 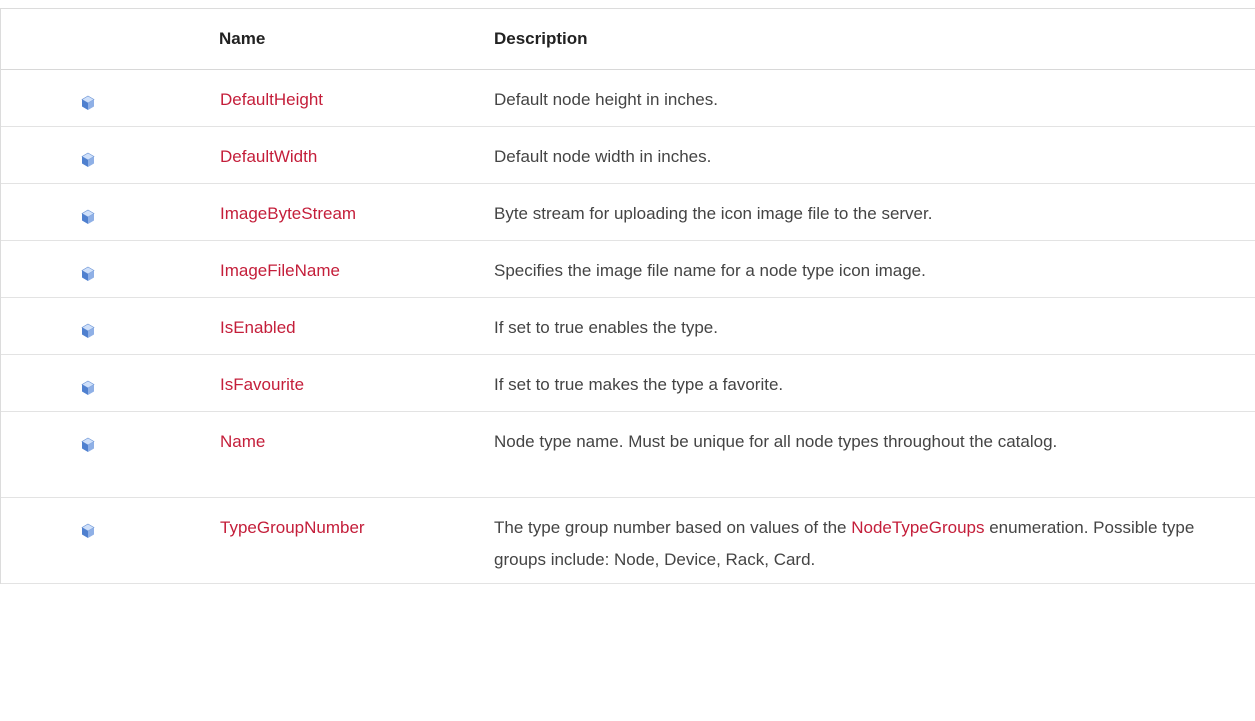 I want to click on name-cell: ImageByteStream, so click(x=331, y=212).